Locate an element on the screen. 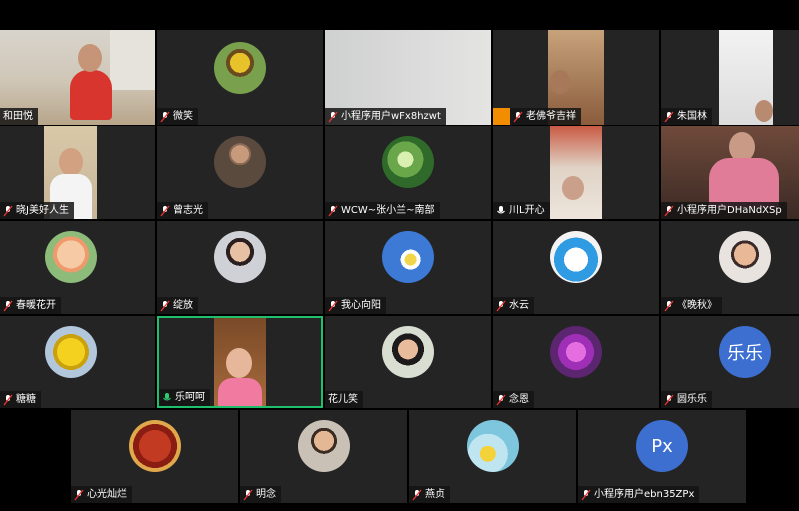 The image size is (799, 511). participant-name: 水云 is located at coordinates (519, 305).